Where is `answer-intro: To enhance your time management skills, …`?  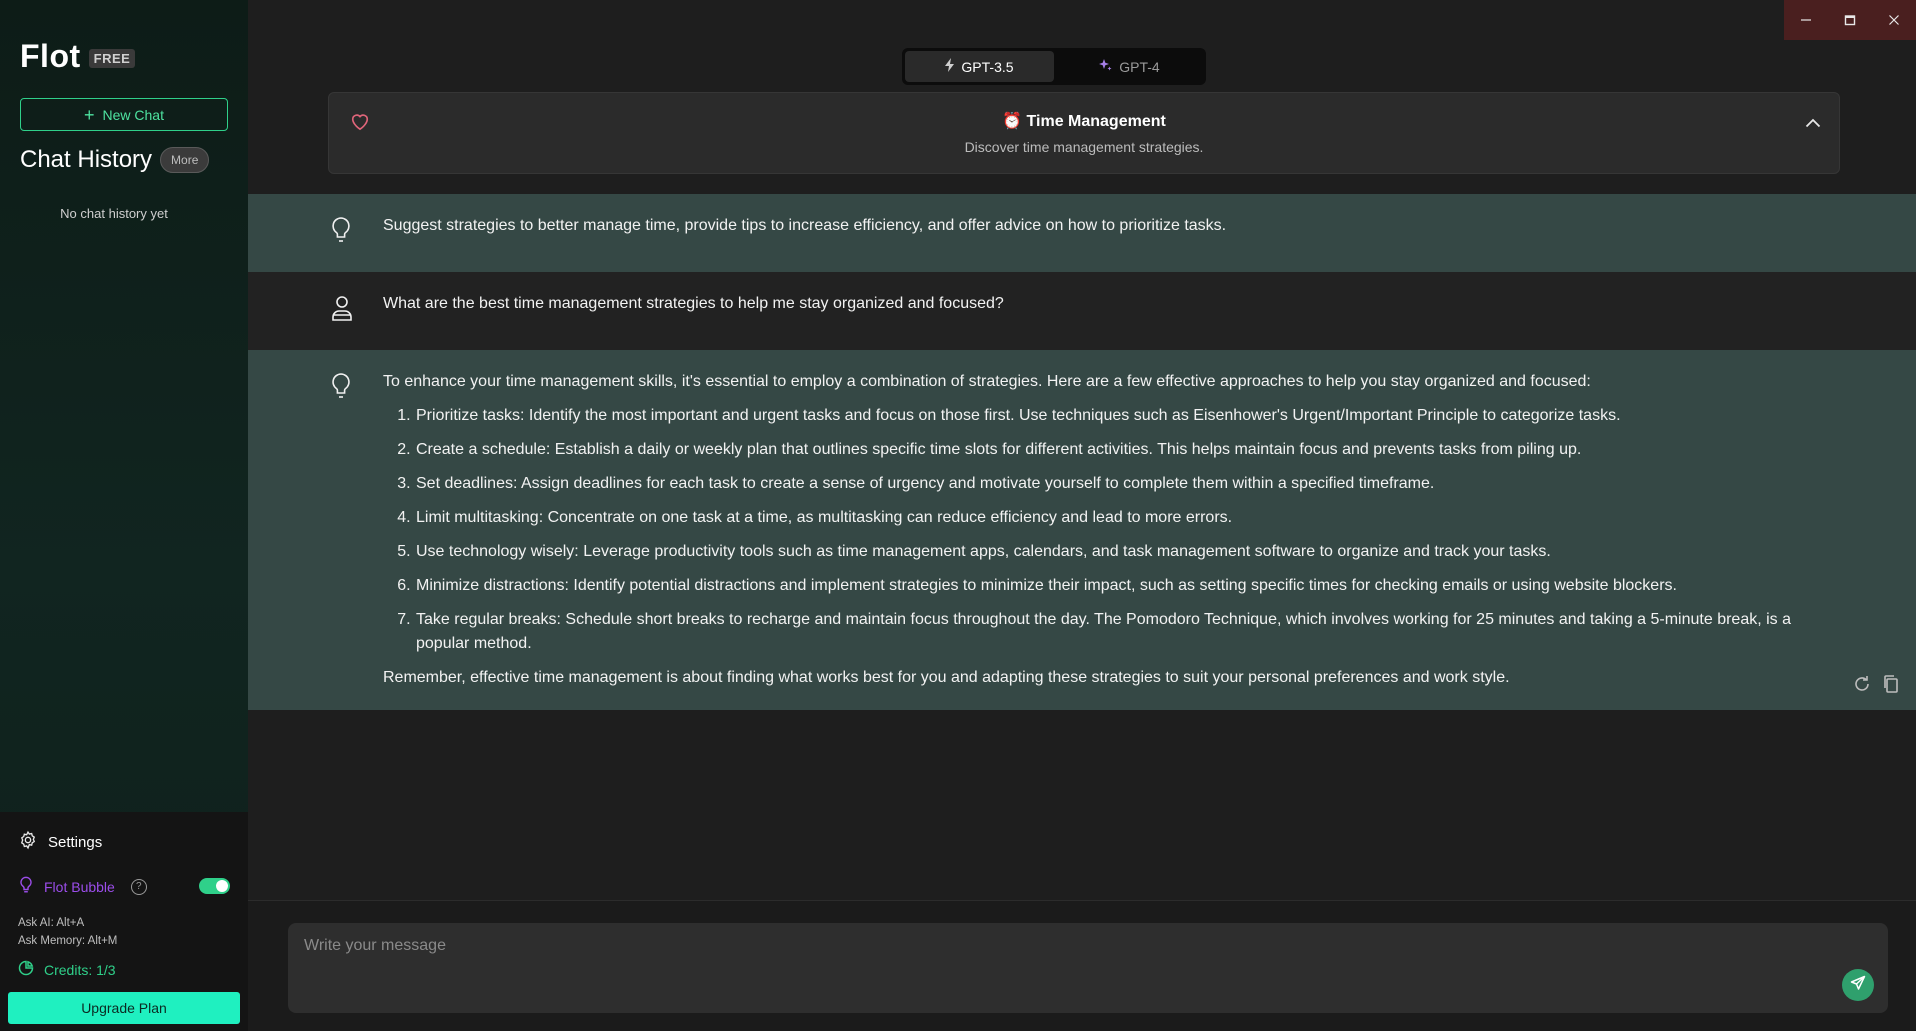
answer-intro: To enhance your time management skills, … is located at coordinates (987, 381).